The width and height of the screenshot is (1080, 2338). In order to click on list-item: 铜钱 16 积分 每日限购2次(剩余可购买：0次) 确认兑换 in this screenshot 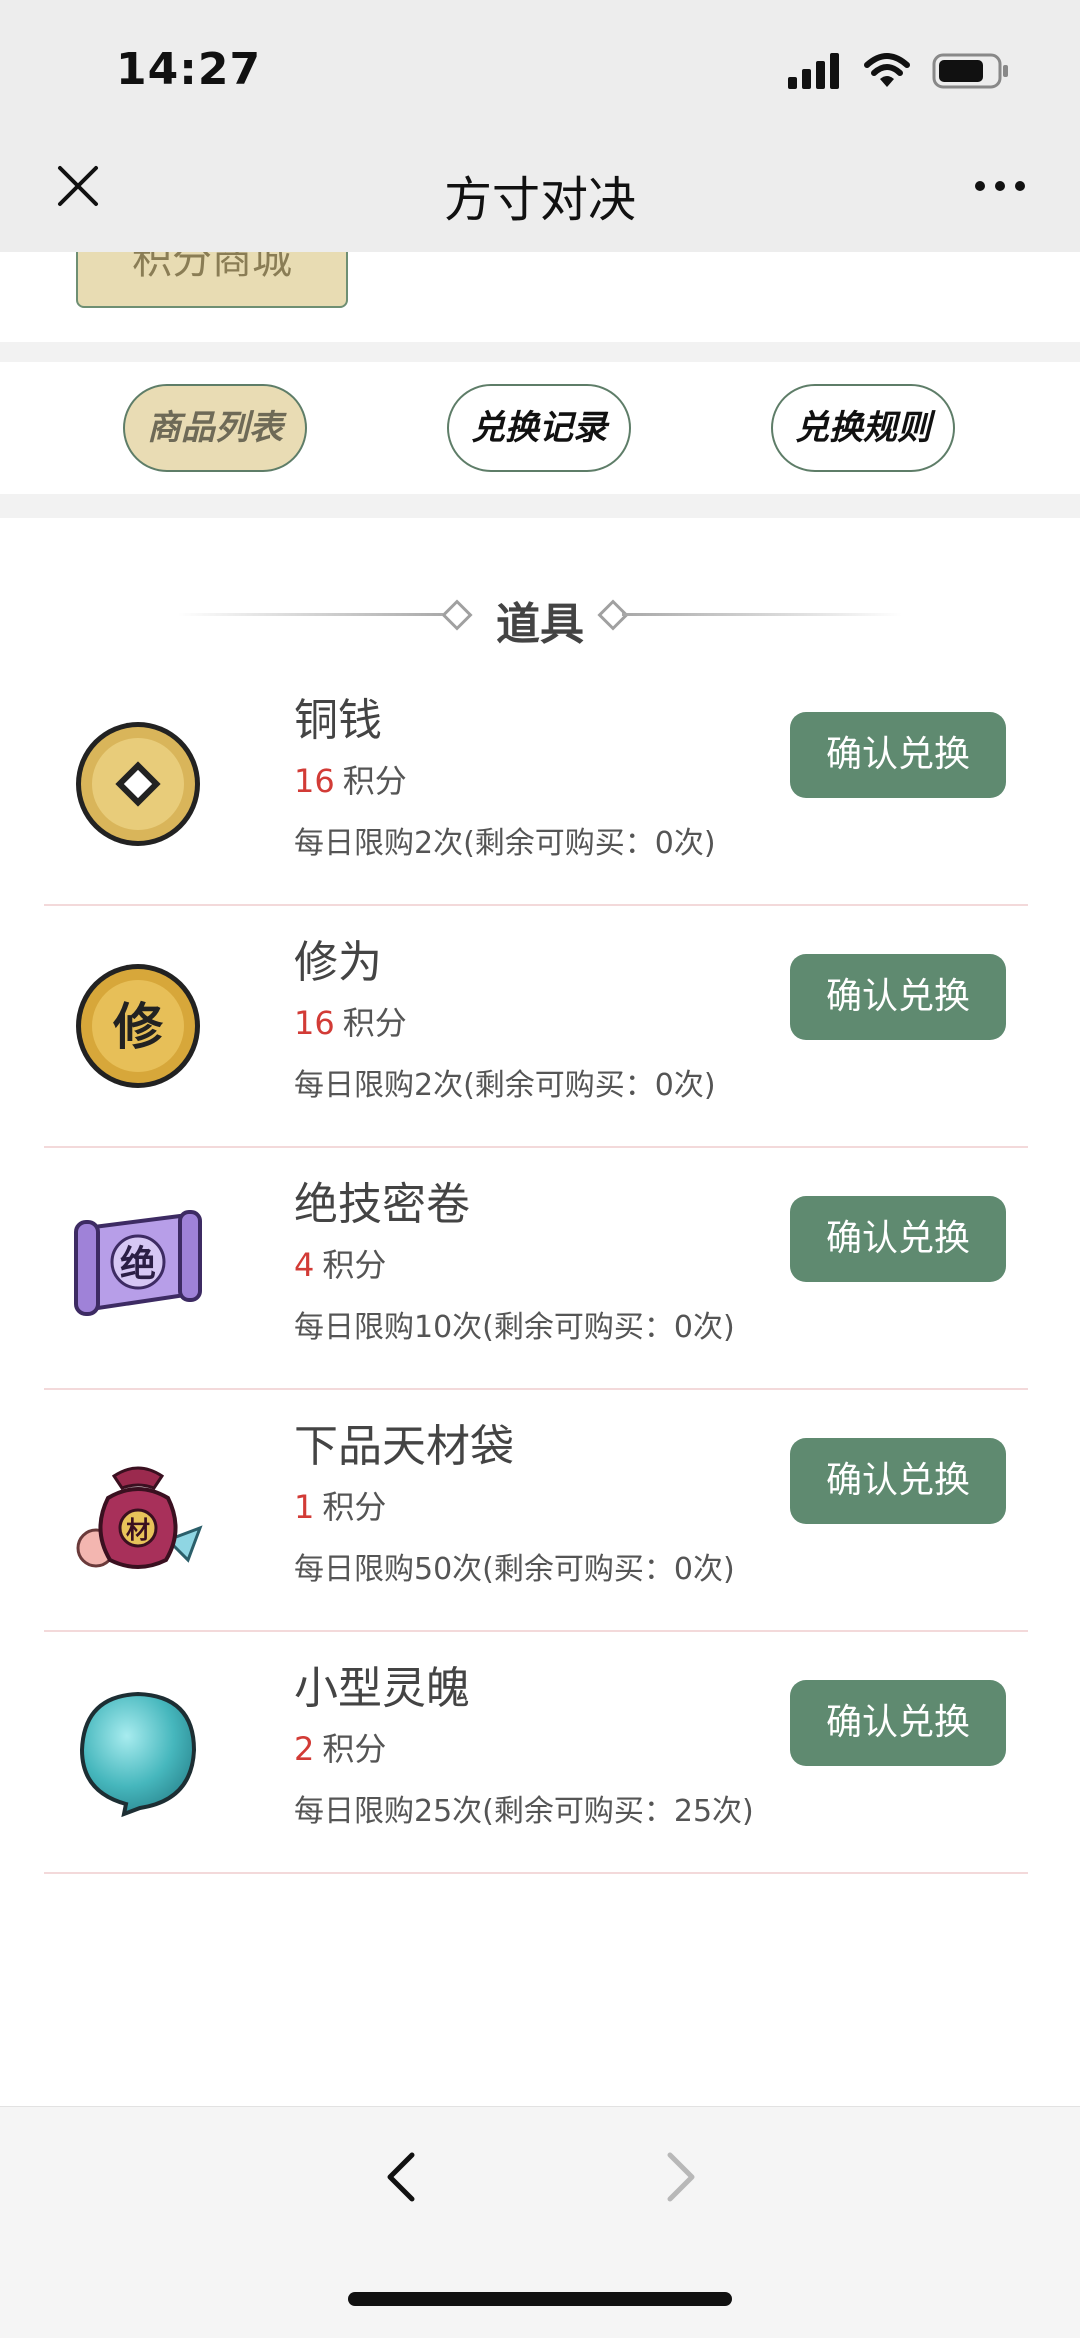, I will do `click(536, 785)`.